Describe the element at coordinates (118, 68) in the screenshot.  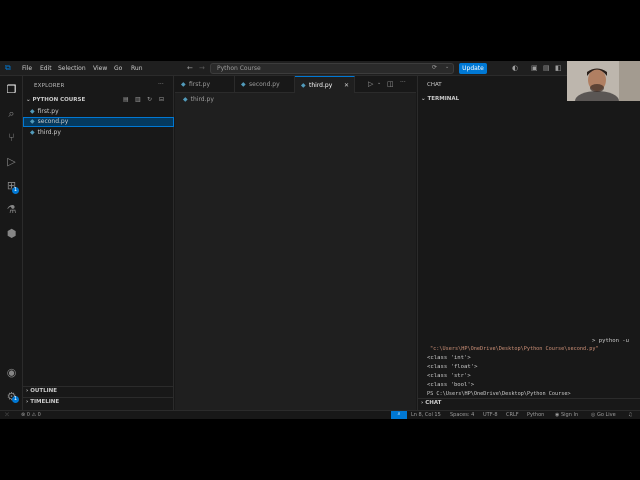
I see `menu-go: Go` at that location.